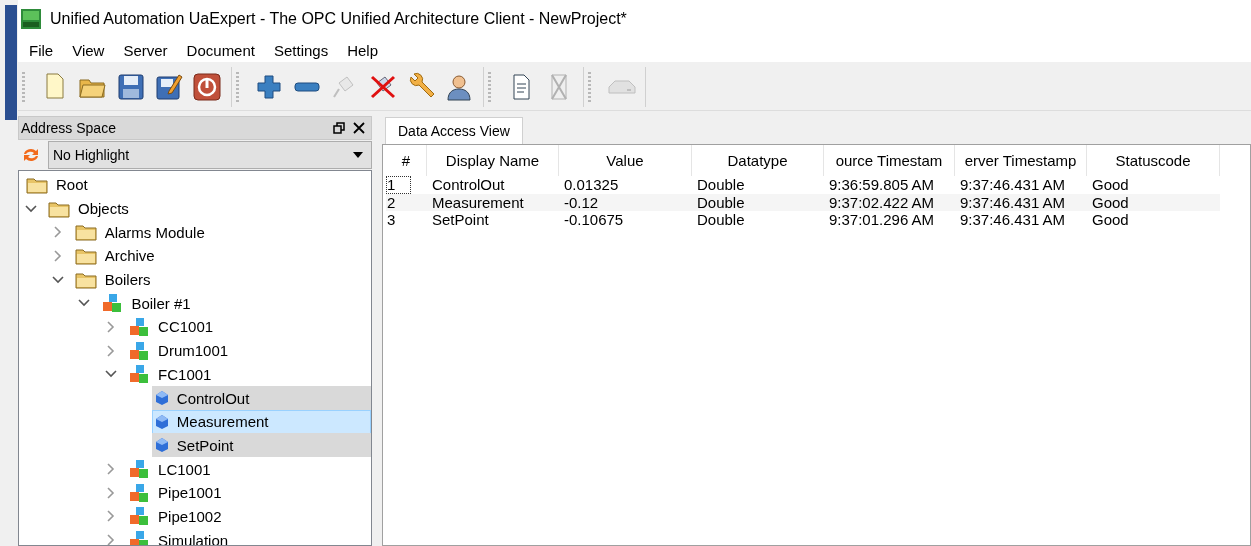 The image size is (1251, 546). Describe the element at coordinates (363, 50) in the screenshot. I see `menu-item: Help` at that location.